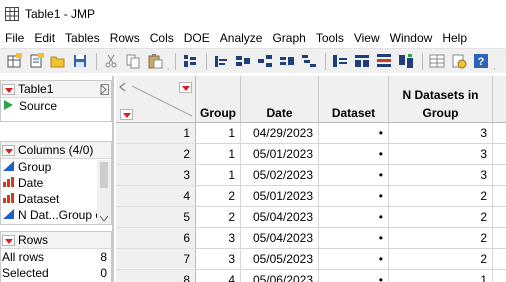 This screenshot has height=282, width=506. Describe the element at coordinates (13, 61) in the screenshot. I see `new-data-table-icon` at that location.